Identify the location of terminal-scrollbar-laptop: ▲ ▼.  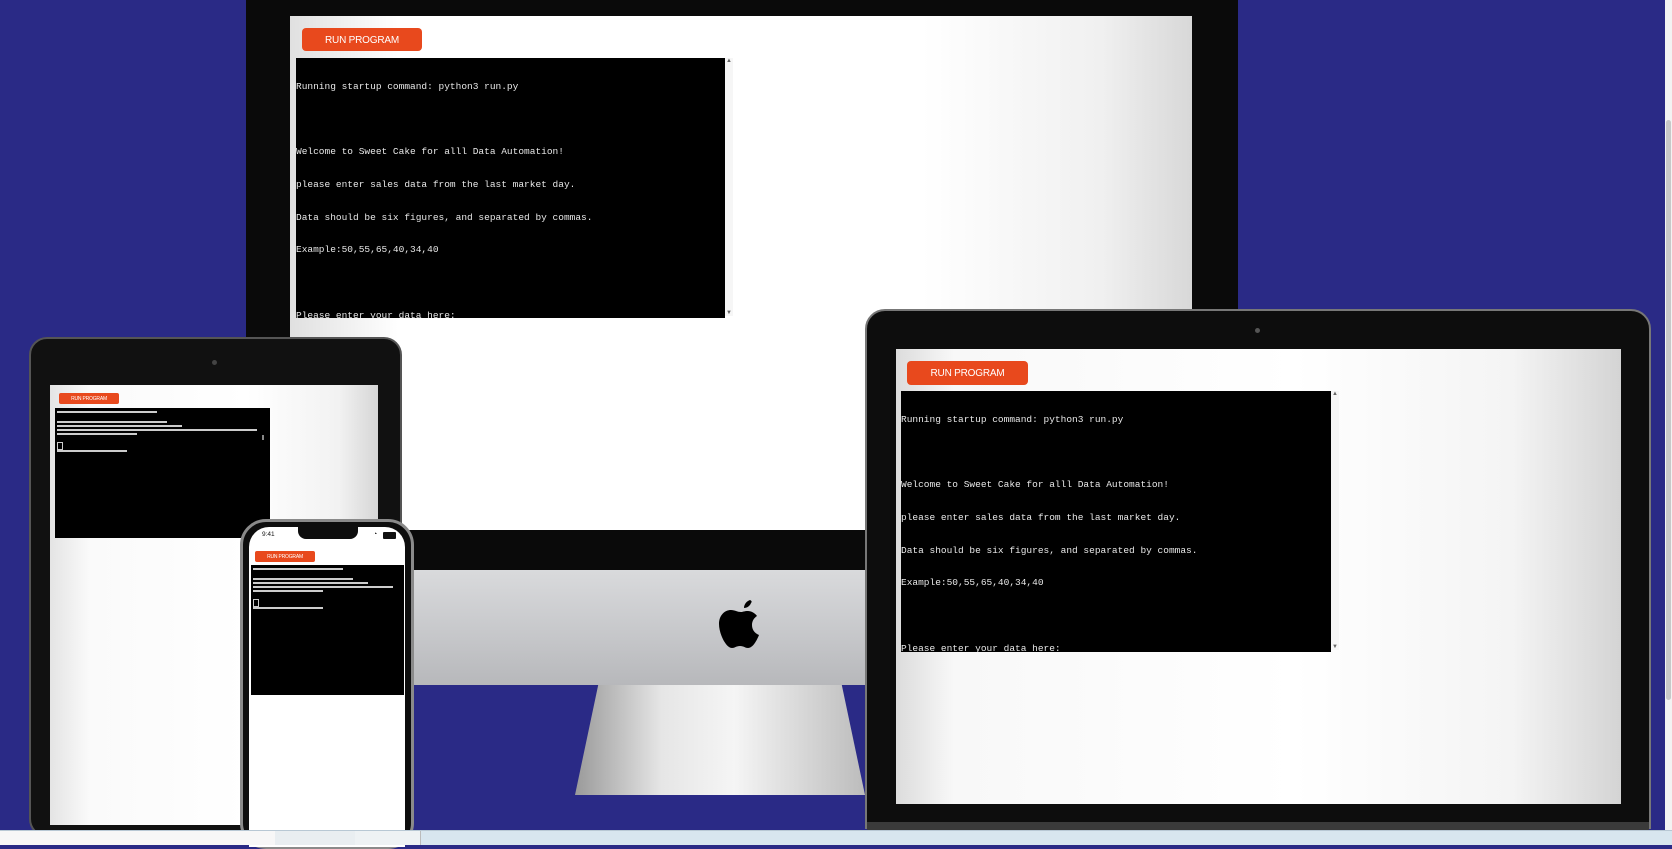
(1335, 520).